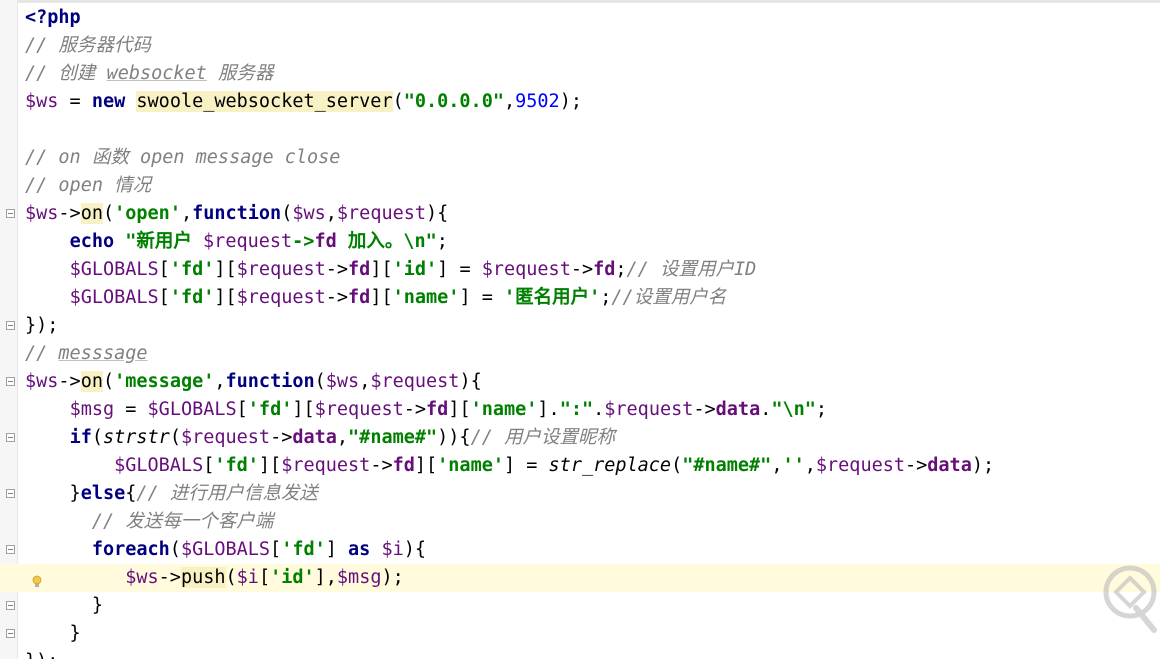 This screenshot has height=659, width=1160. I want to click on code-line-3: // 创建 websocket 服务器, so click(580, 74).